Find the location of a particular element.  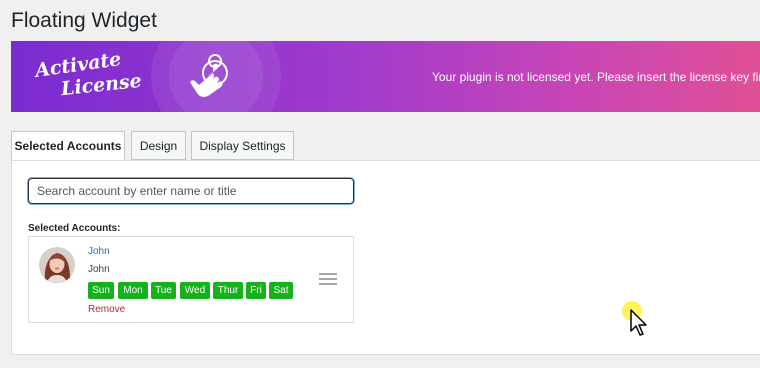

tab-display-settings: Display Settings is located at coordinates (242, 145).